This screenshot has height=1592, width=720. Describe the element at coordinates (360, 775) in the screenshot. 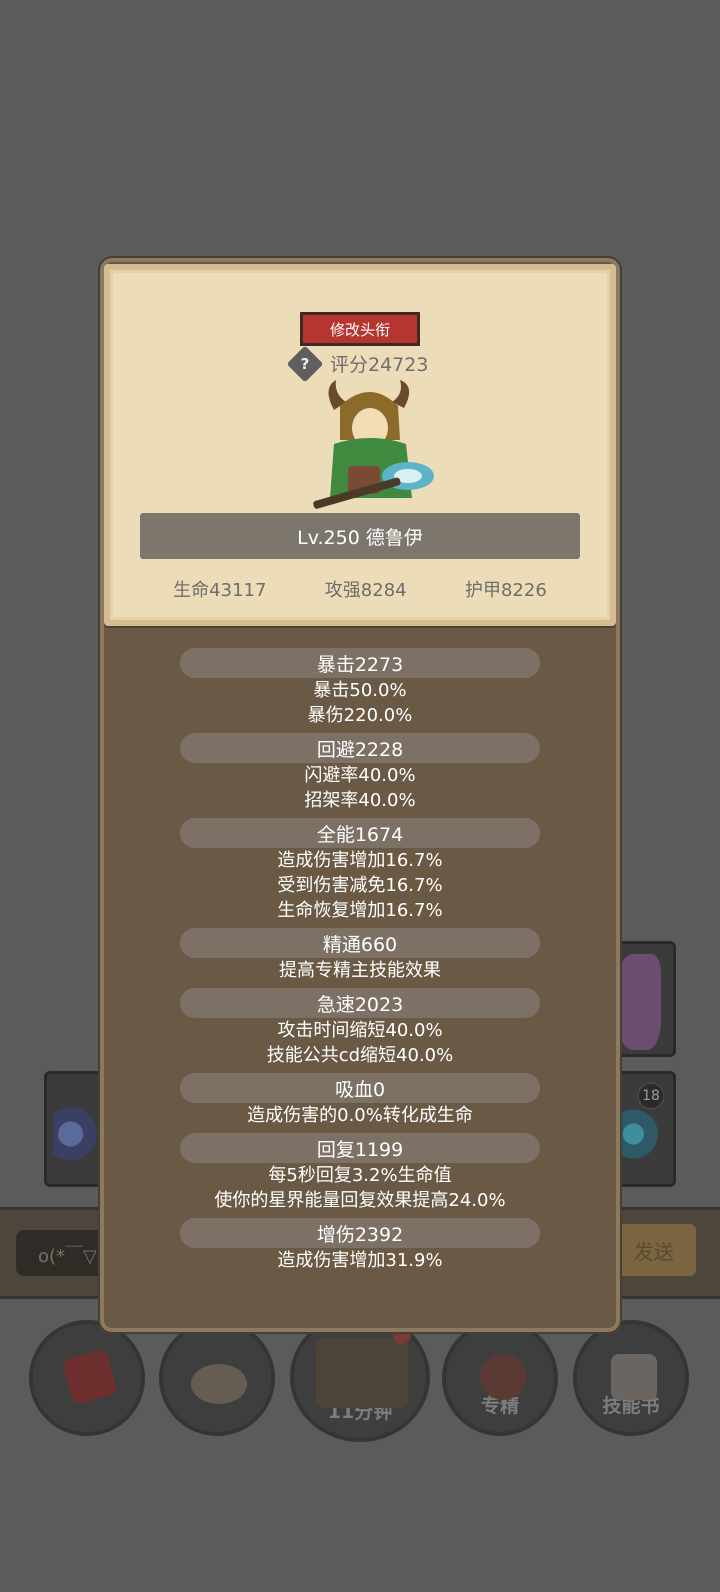

I see `attr-line: 闪避率40.0%` at that location.